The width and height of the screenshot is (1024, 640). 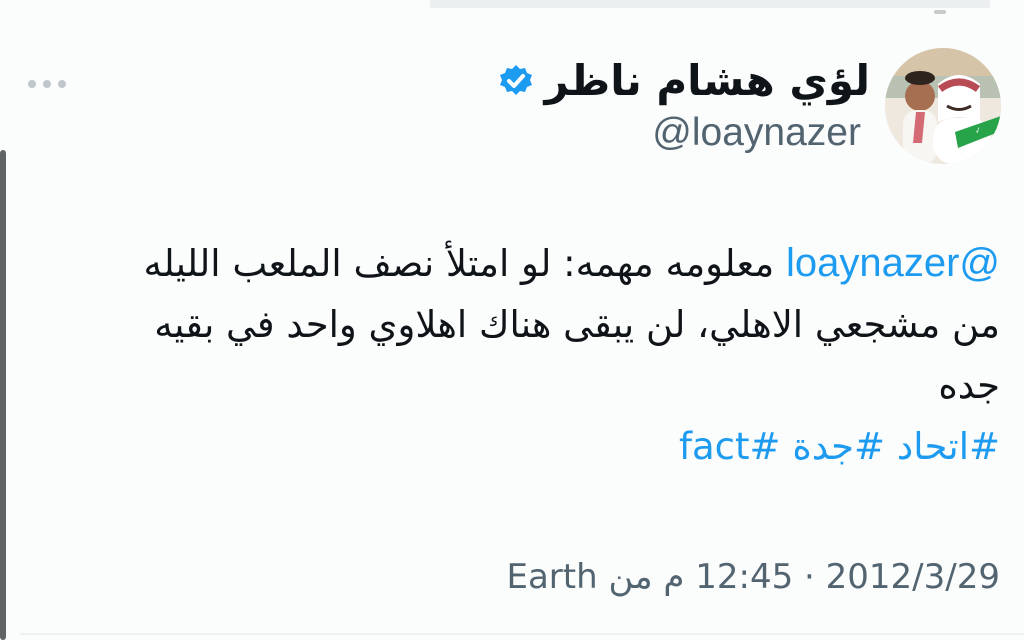 I want to click on tweet-line-1-text: معلومه مهمه: لو امتلأ نصف الملعب الليله, so click(x=464, y=263).